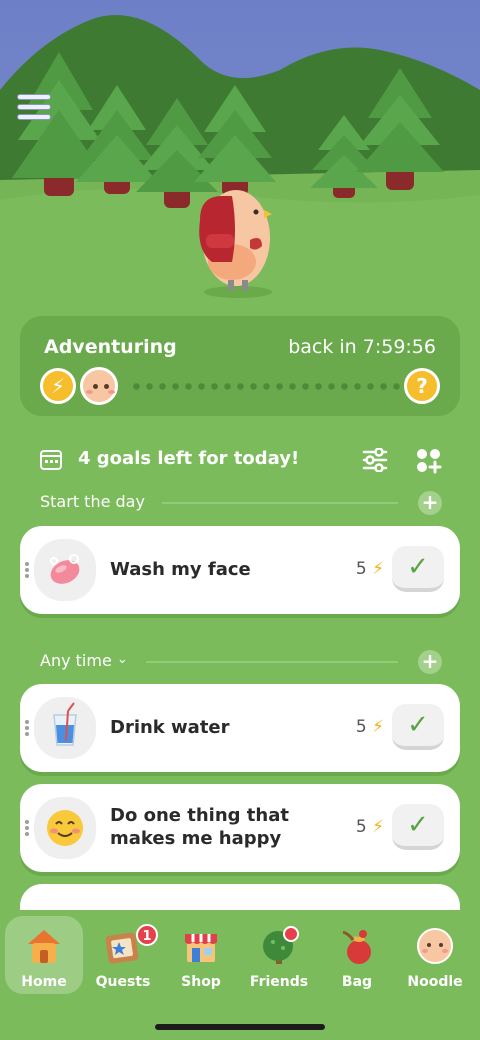 This screenshot has width=480, height=1040. I want to click on menu-icon, so click(34, 97).